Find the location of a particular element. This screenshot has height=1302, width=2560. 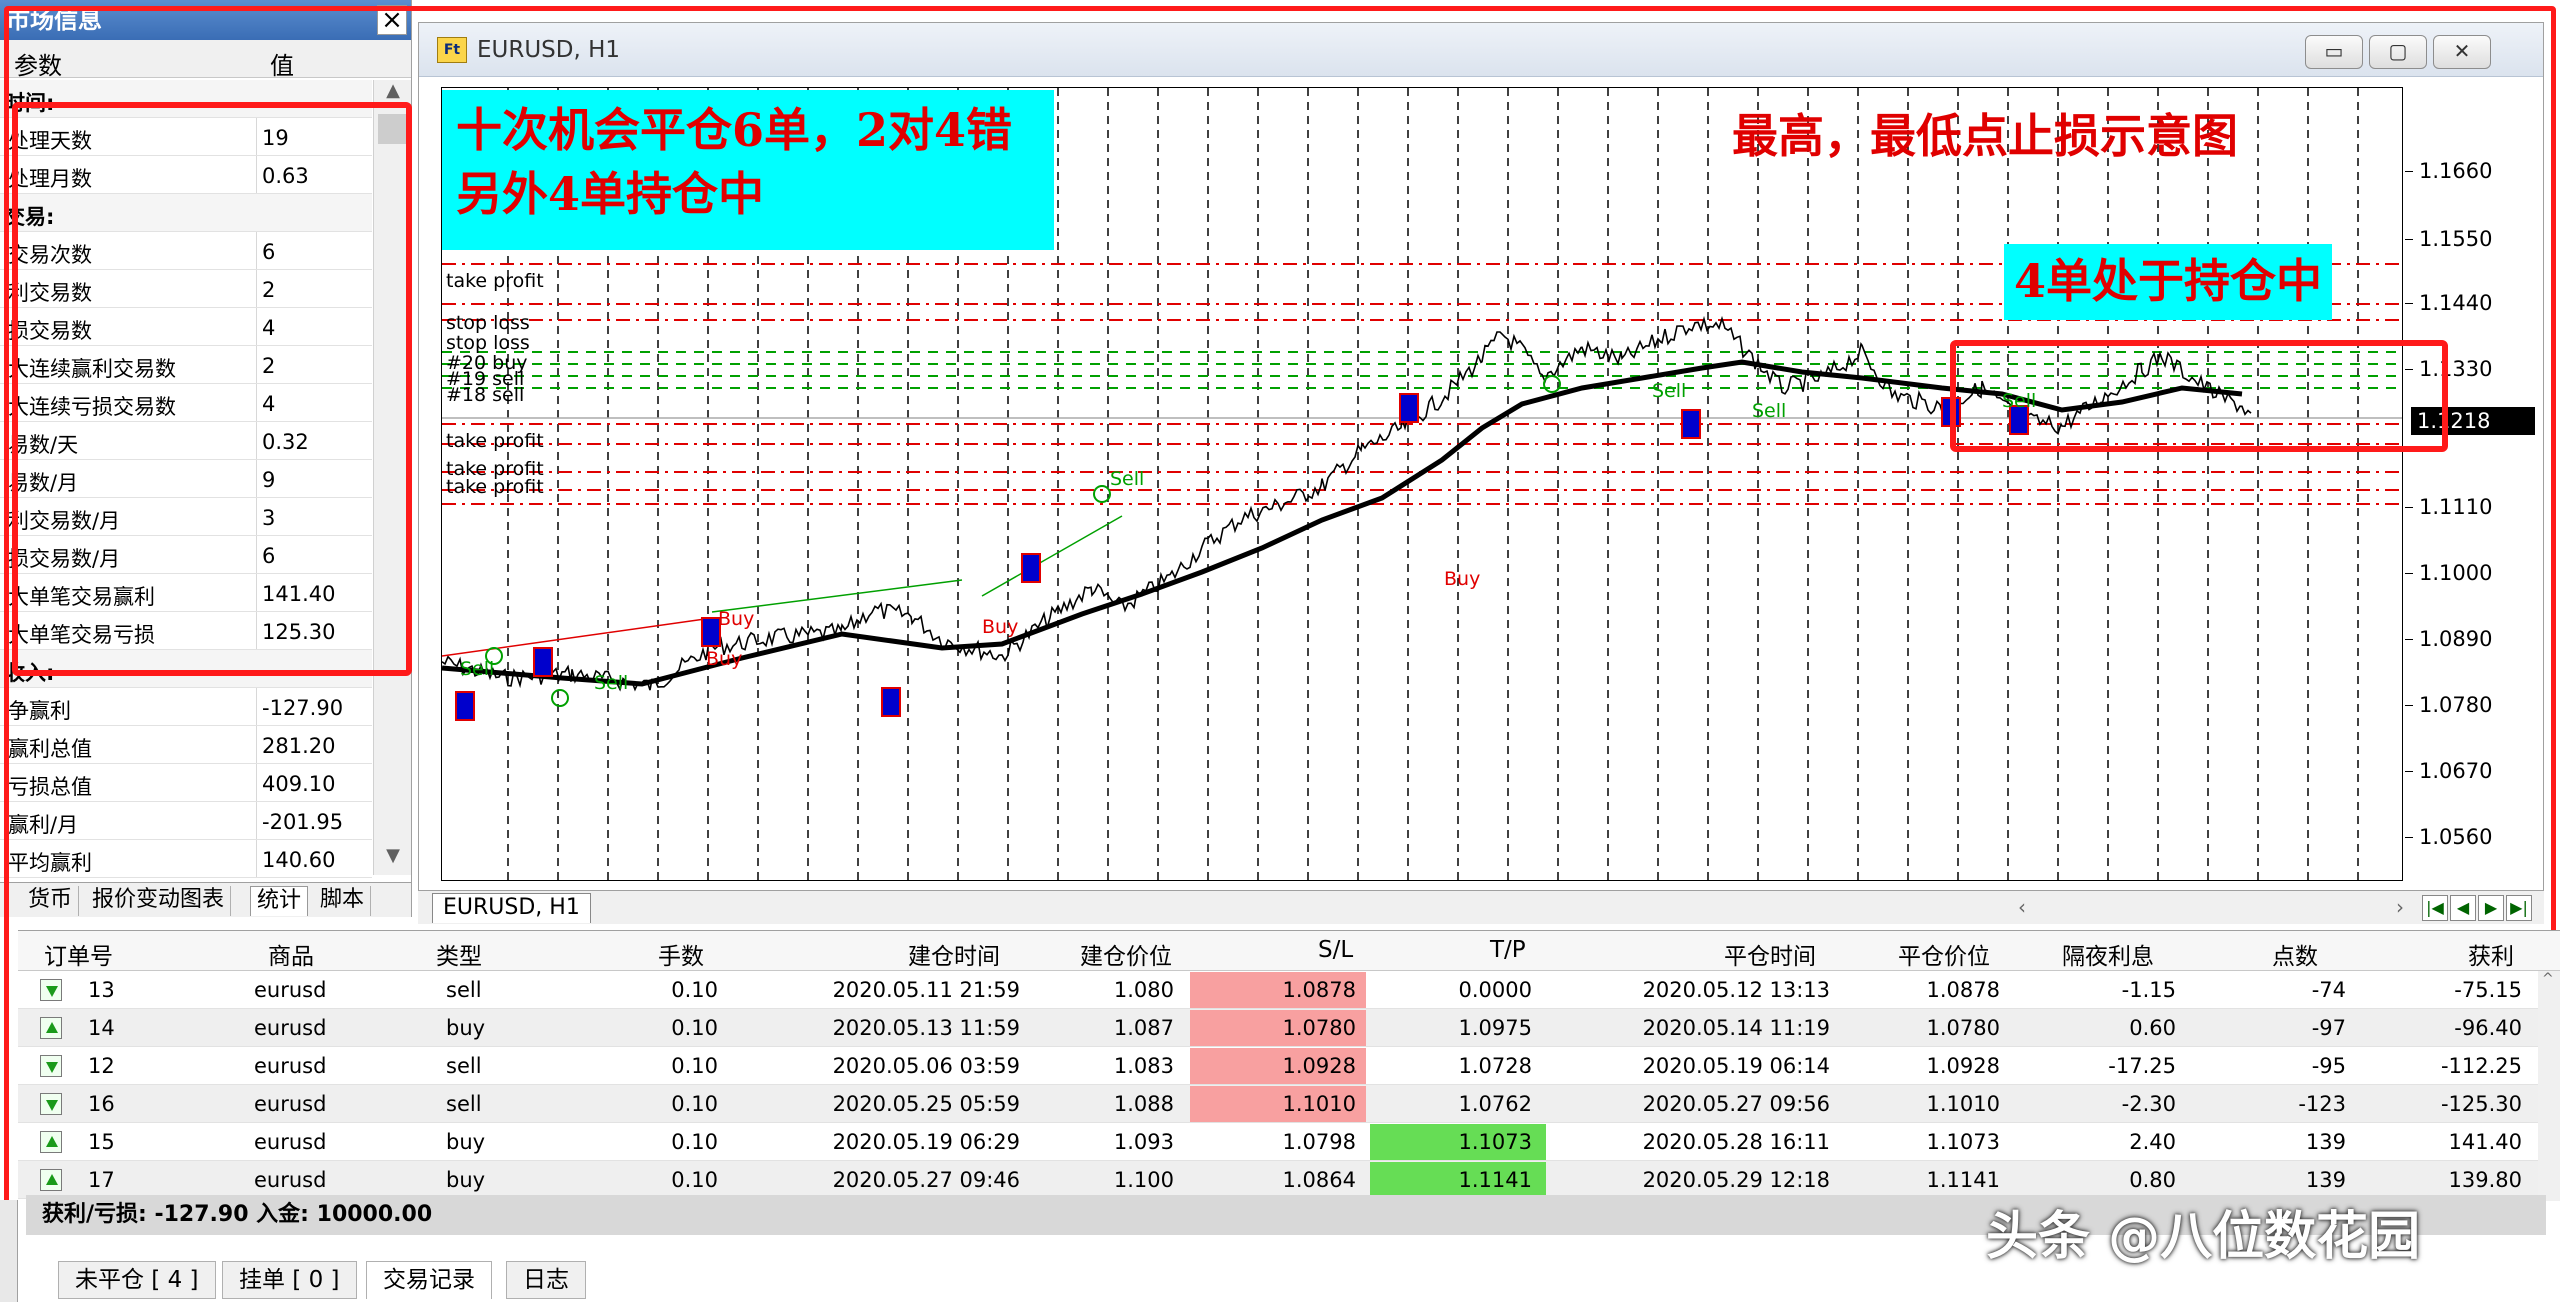

tab-eurusd-h1: EURUSD, H1 is located at coordinates (511, 908).